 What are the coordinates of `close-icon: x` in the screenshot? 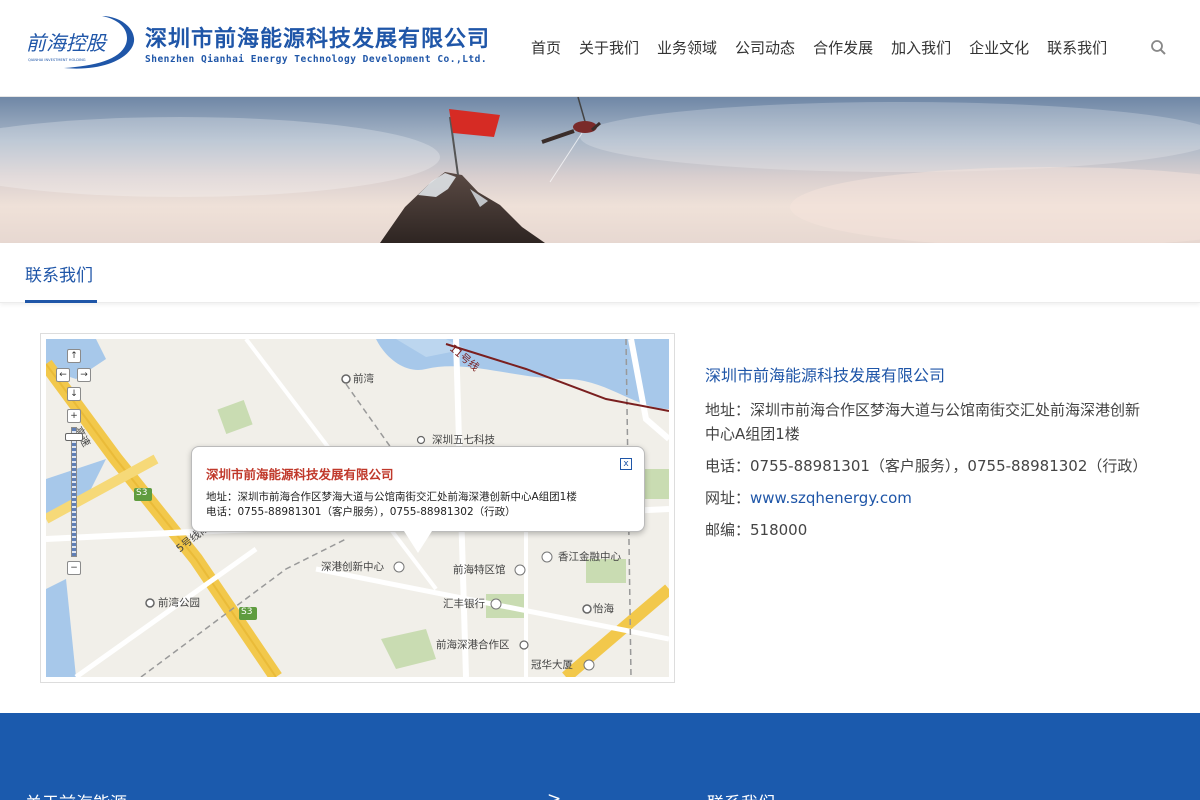 It's located at (626, 464).